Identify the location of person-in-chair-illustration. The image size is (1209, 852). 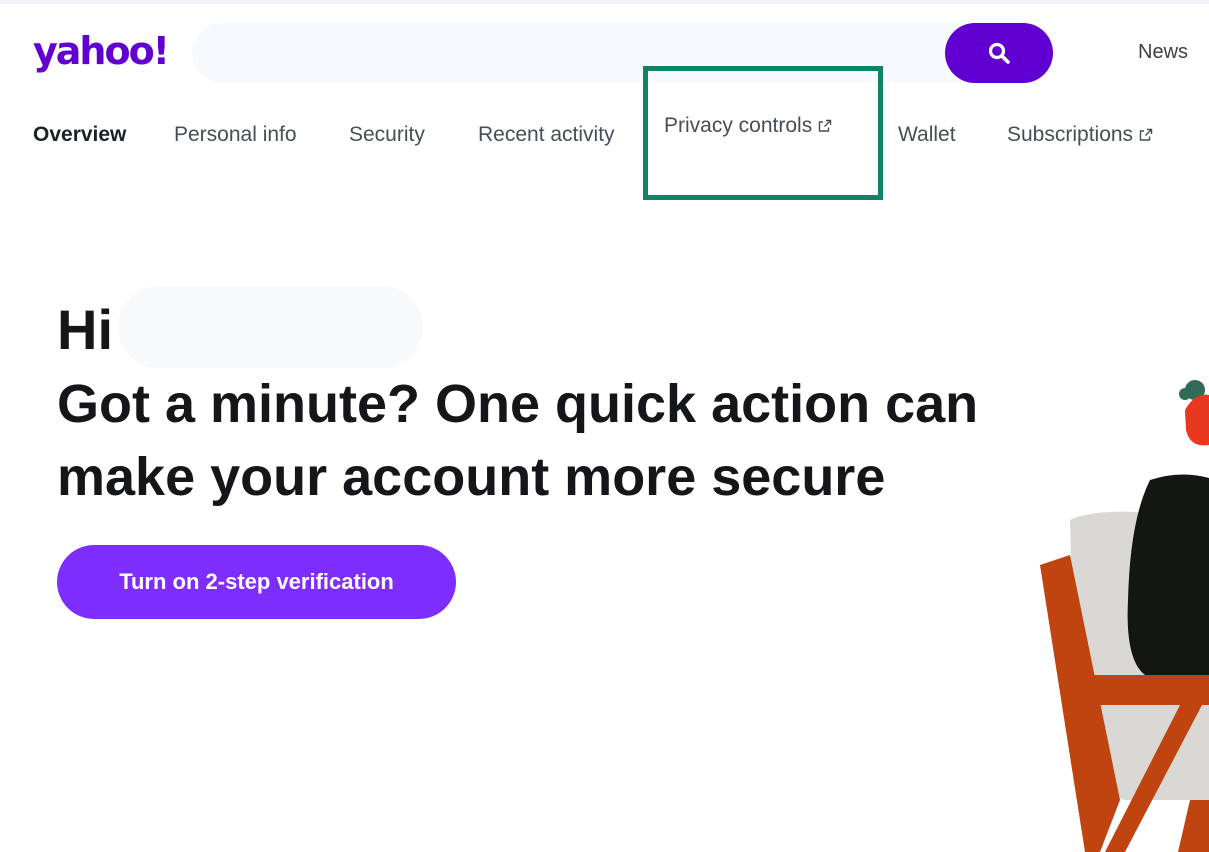
(1124, 616).